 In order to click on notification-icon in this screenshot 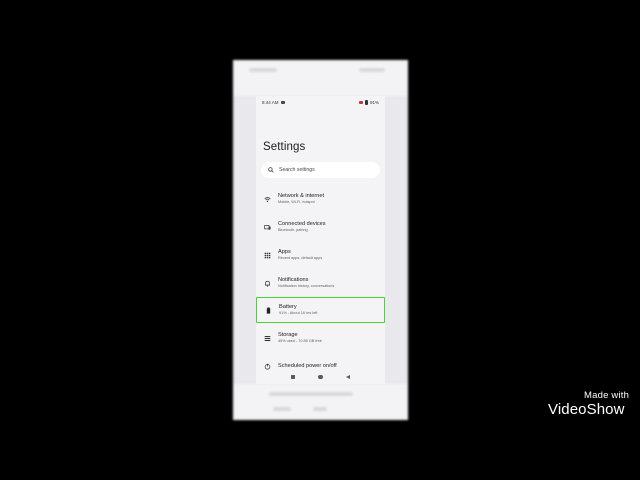, I will do `click(282, 102)`.